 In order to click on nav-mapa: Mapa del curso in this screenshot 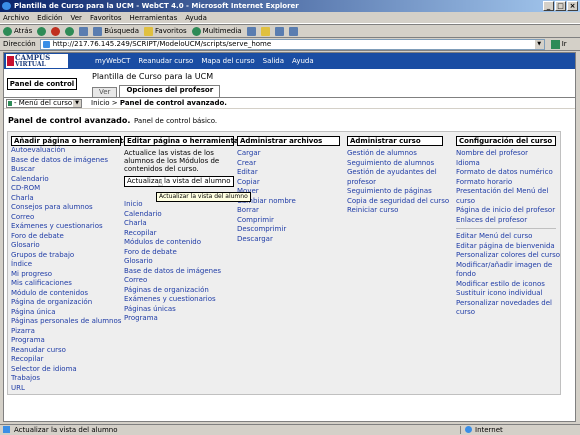, I will do `click(227, 61)`.